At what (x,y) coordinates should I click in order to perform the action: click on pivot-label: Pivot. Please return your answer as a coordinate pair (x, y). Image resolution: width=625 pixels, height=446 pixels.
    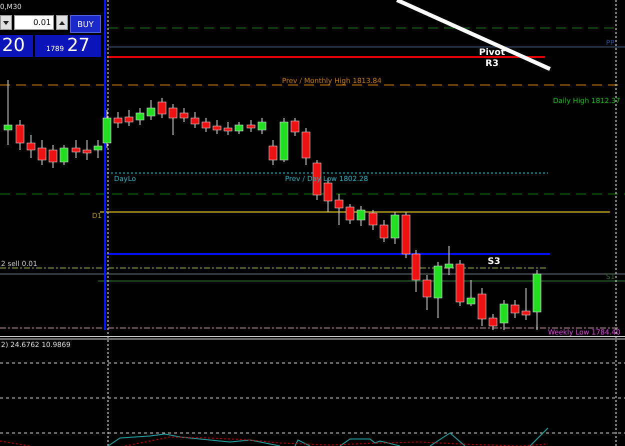
    Looking at the image, I should click on (492, 53).